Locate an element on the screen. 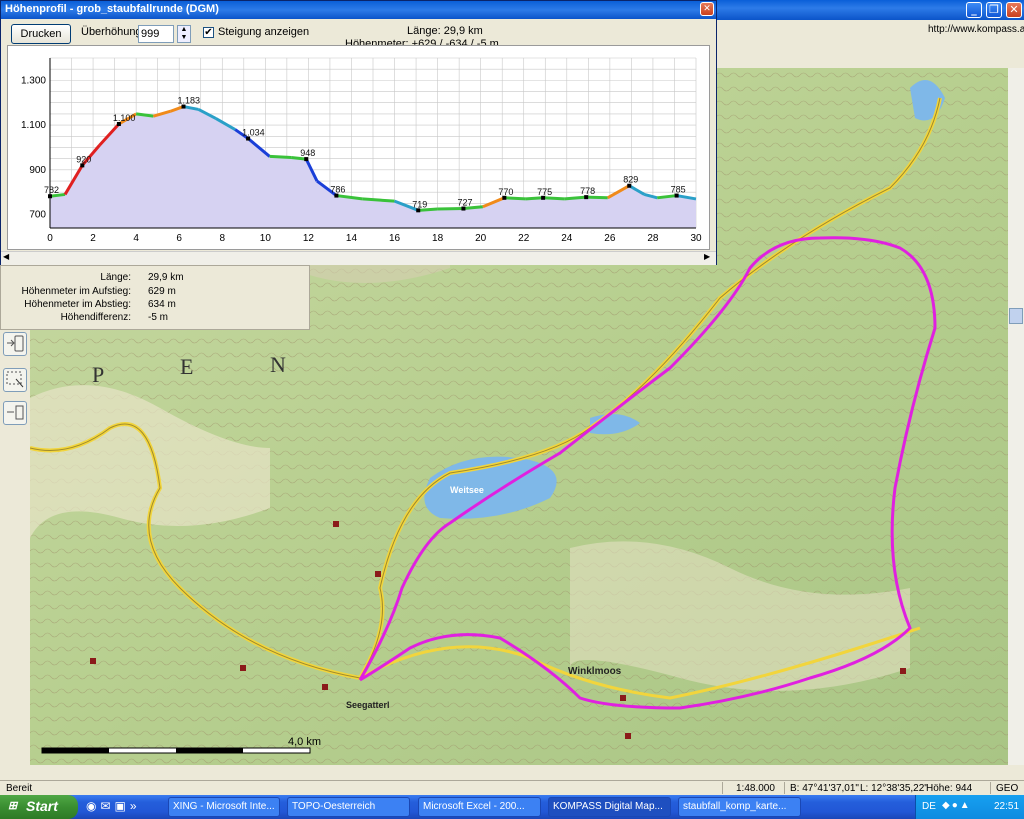  scrollbar-thumb is located at coordinates (1016, 316).